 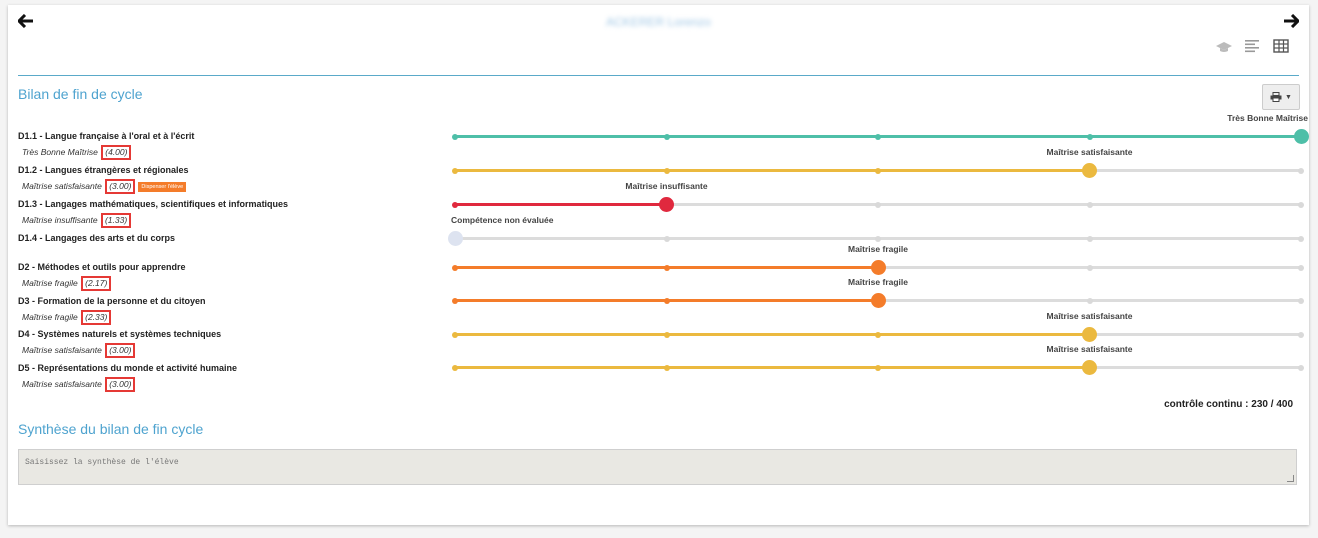 I want to click on dispenser-button: Dispenser l'élève, so click(x=162, y=187).